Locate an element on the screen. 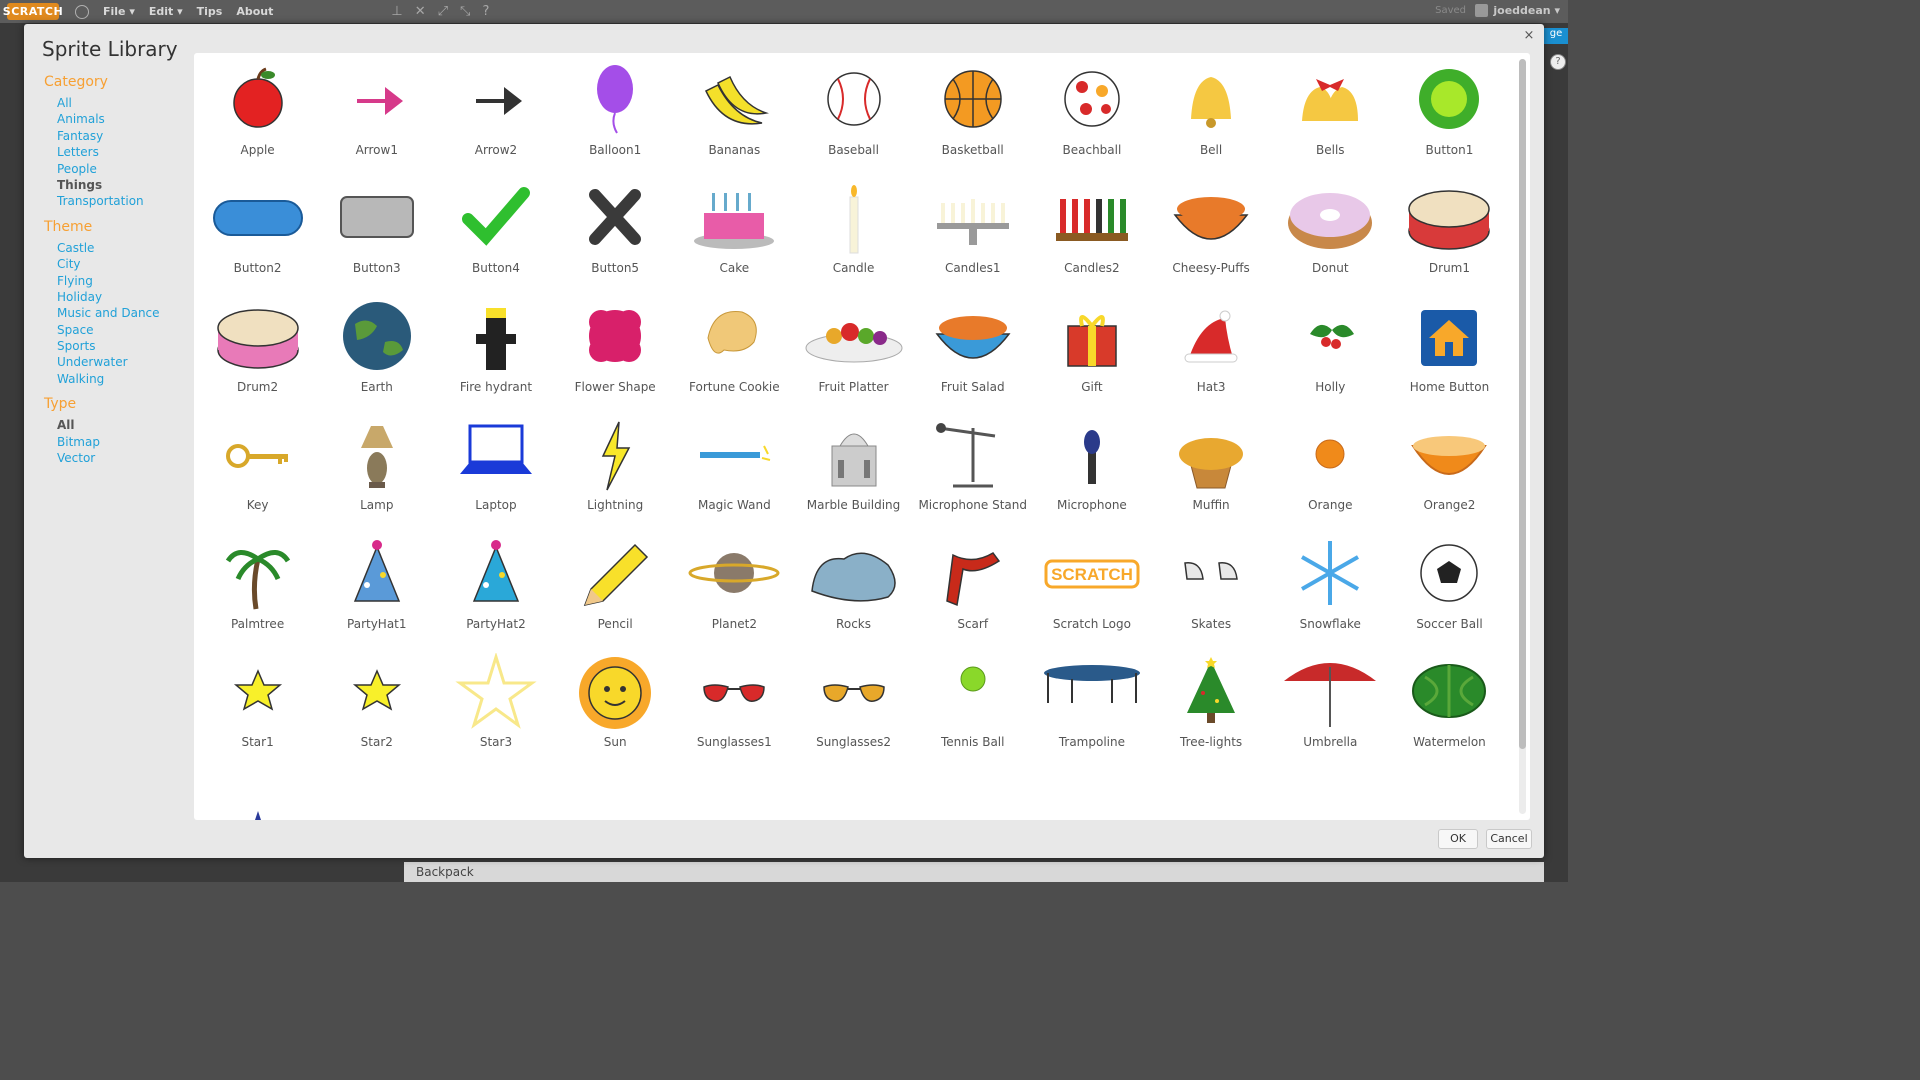 The width and height of the screenshot is (1920, 1080). sprite-item: Marble Building is located at coordinates (853, 475).